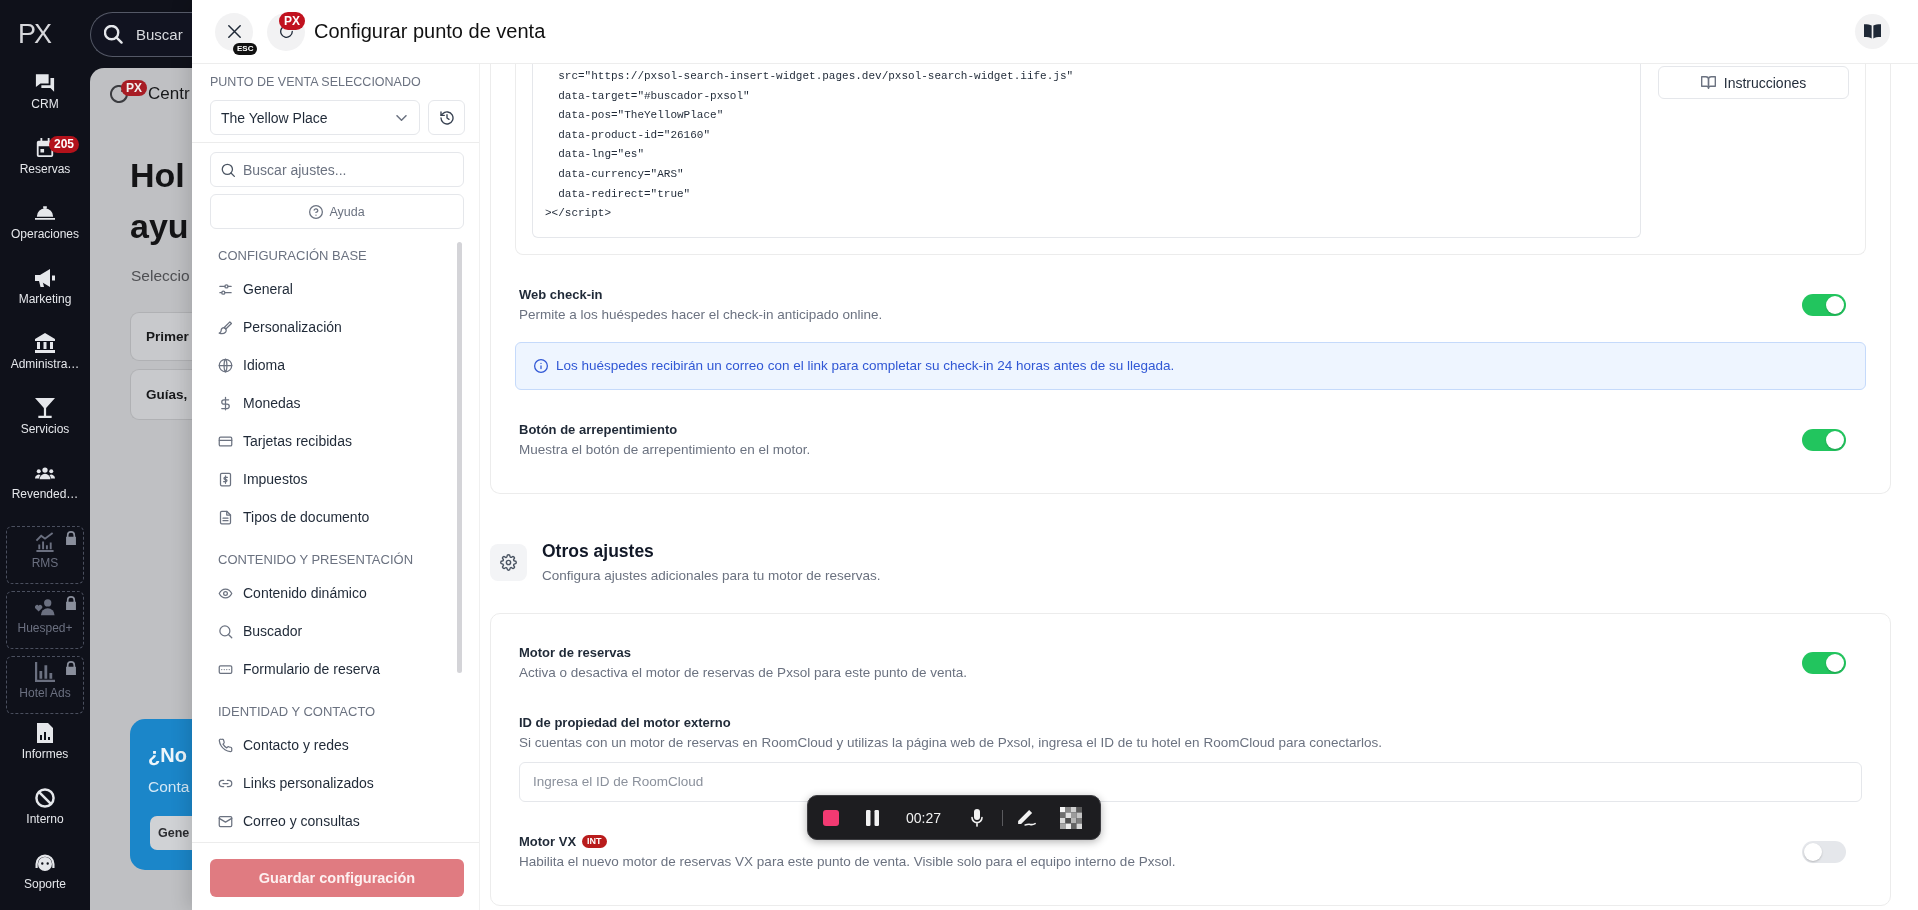  I want to click on nav-item: Soporte, so click(45, 880).